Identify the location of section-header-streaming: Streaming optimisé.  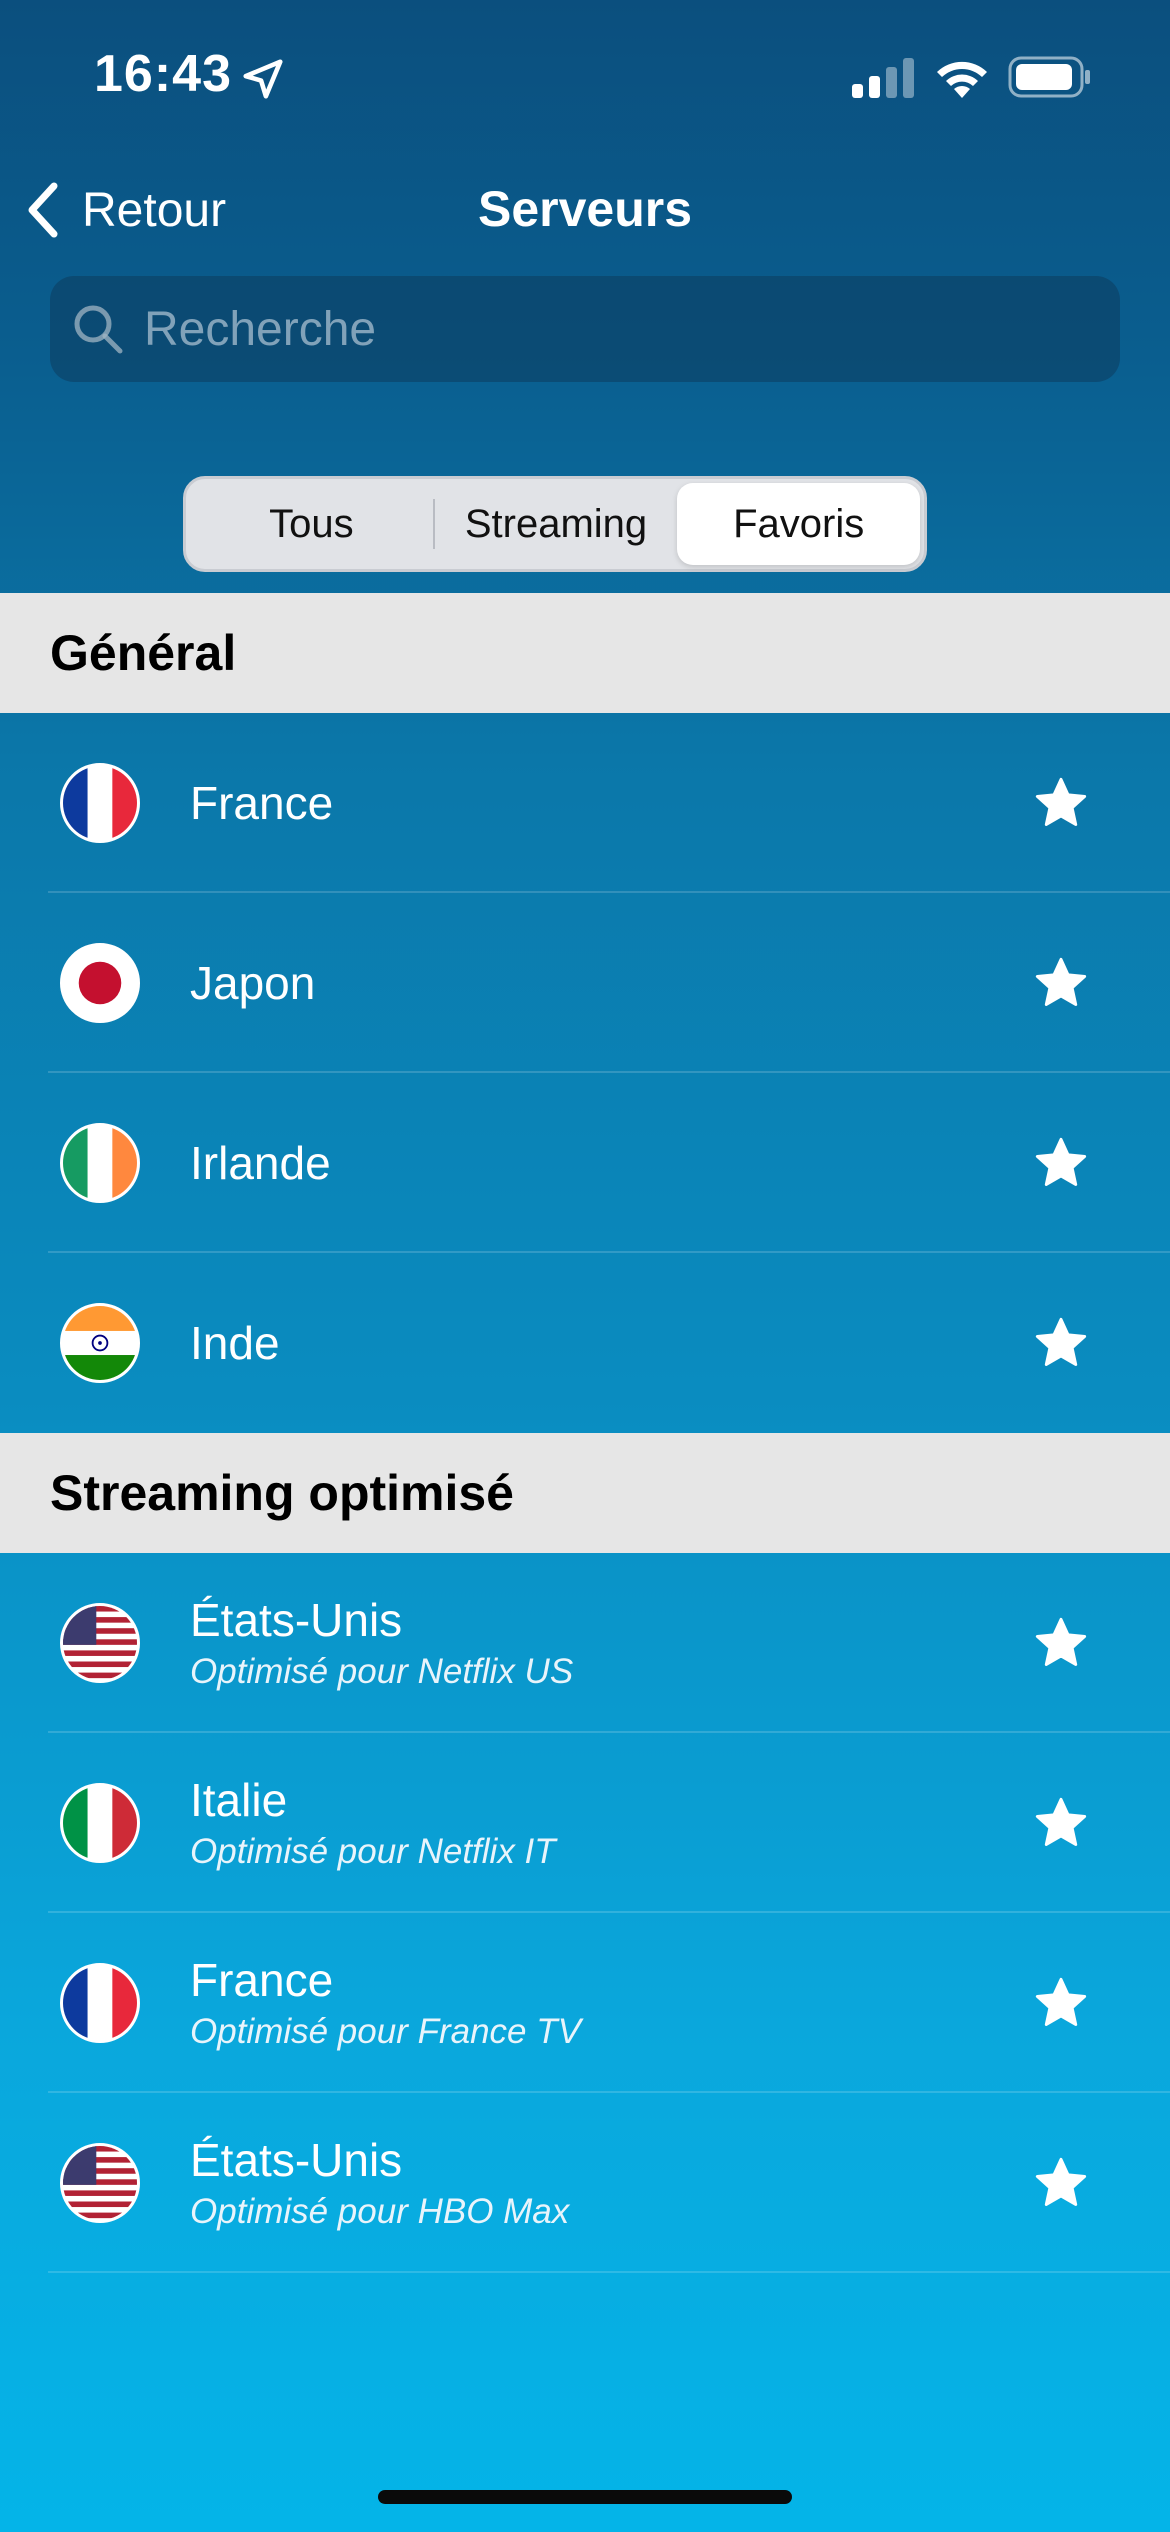
(585, 1493).